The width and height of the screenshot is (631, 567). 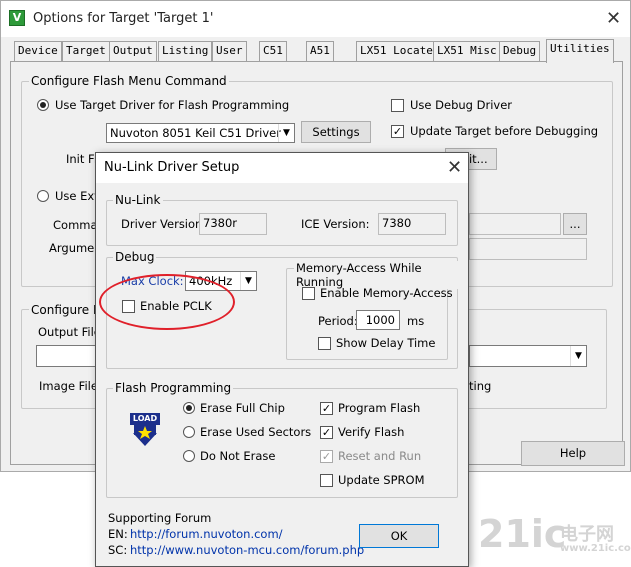 What do you see at coordinates (38, 51) in the screenshot?
I see `tab-device: Device` at bounding box center [38, 51].